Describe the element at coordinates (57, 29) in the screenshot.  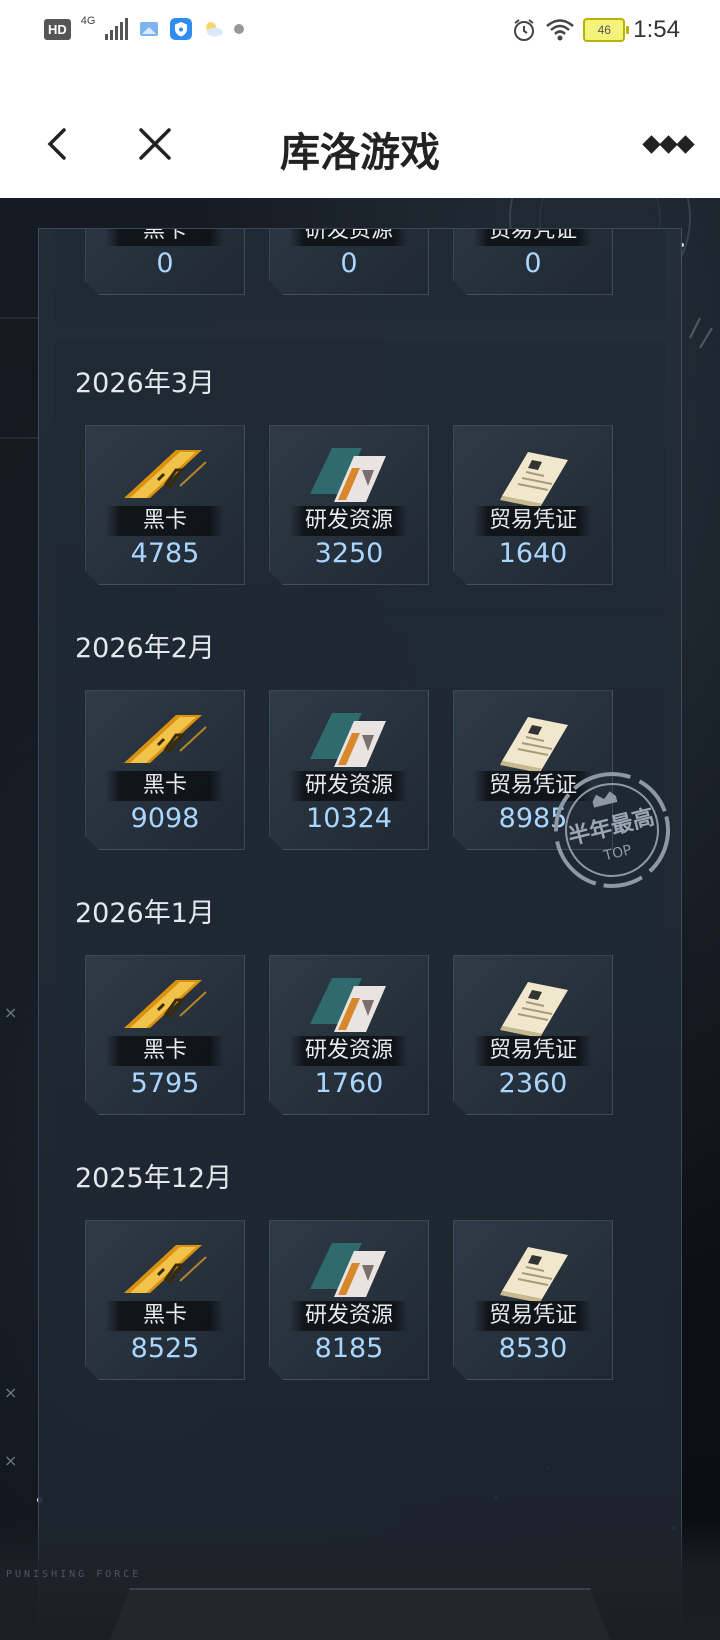
I see `hd-badge: HD` at that location.